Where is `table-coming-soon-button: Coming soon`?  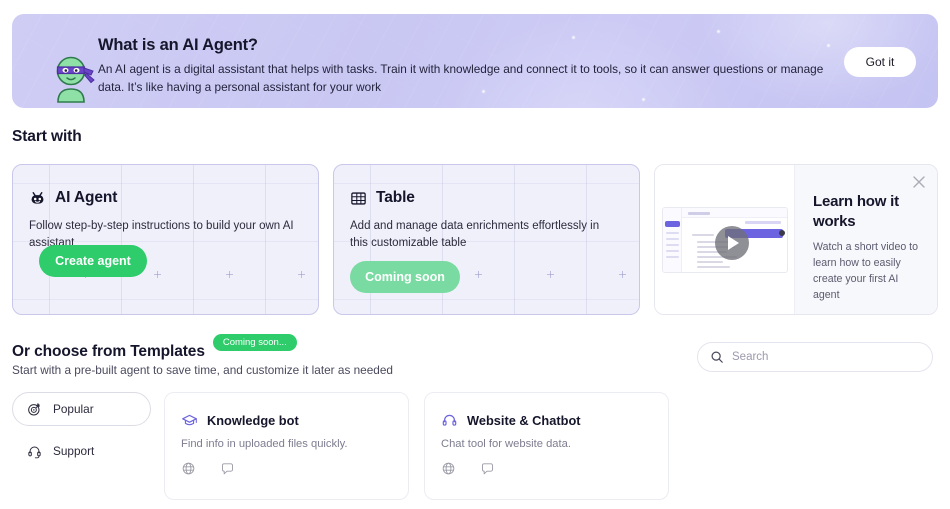 table-coming-soon-button: Coming soon is located at coordinates (405, 277).